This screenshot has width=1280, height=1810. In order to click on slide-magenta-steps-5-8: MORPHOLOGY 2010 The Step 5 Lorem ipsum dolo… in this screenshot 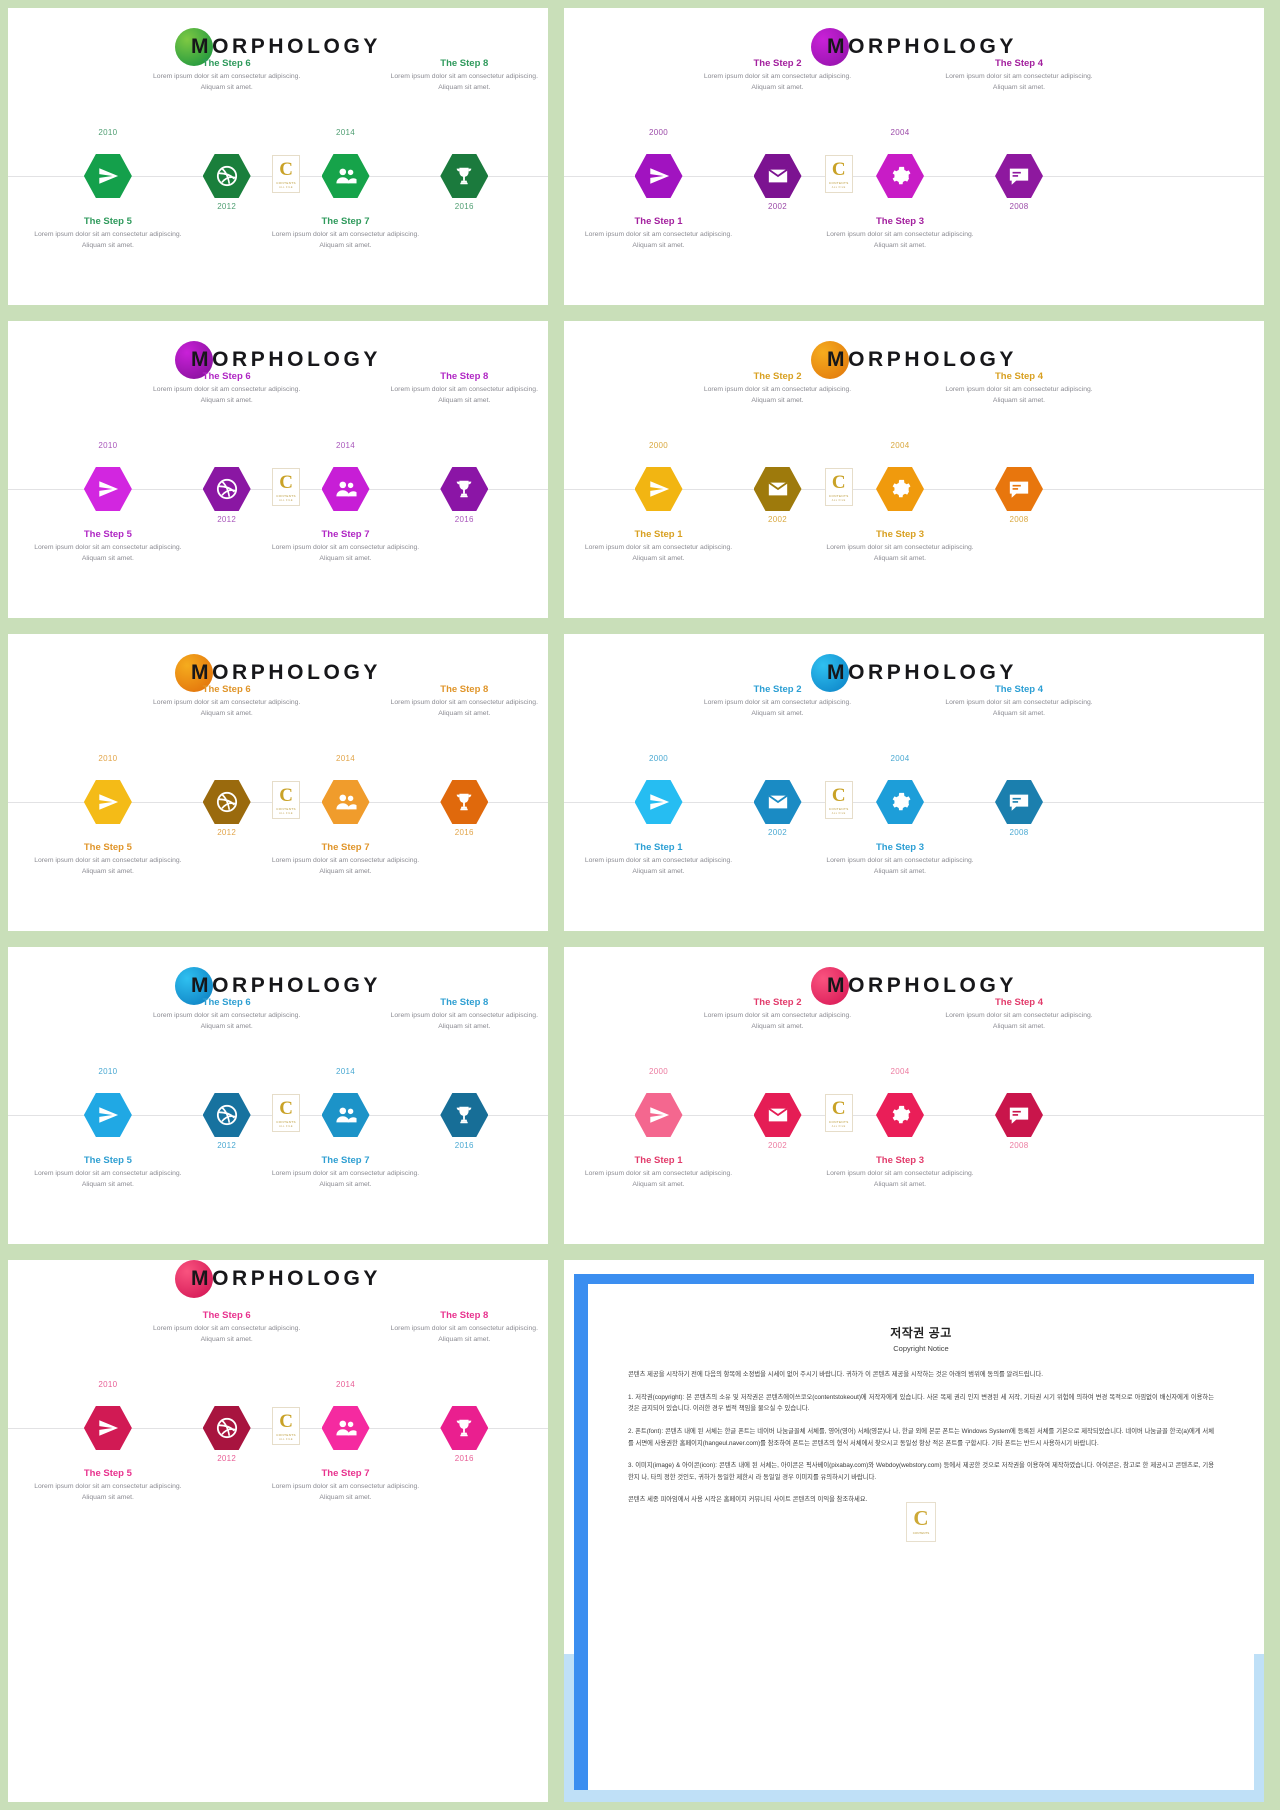, I will do `click(278, 1531)`.